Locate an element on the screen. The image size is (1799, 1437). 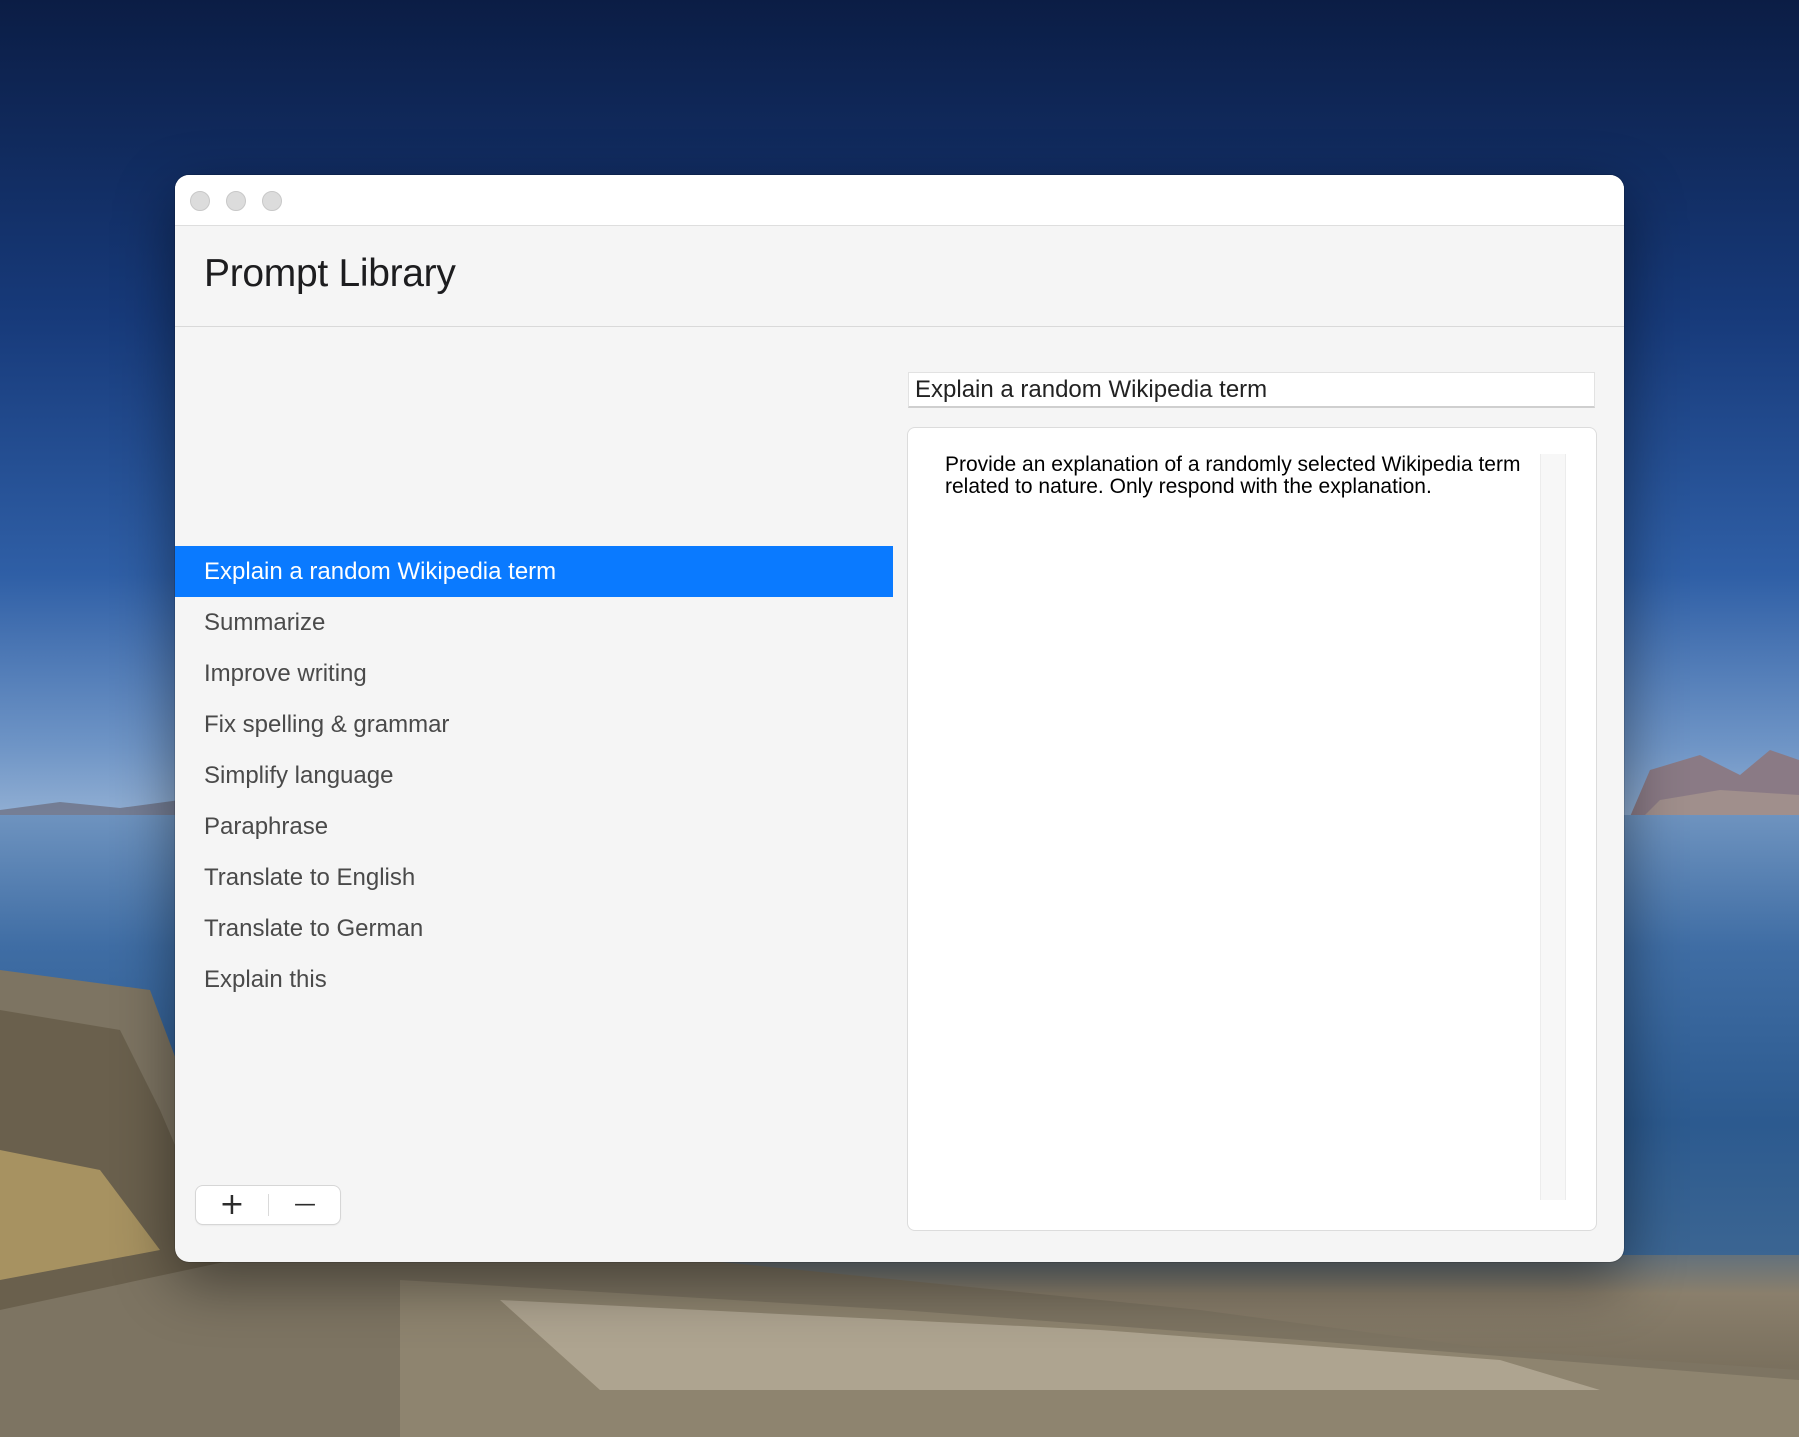
zoom-icon is located at coordinates (272, 201).